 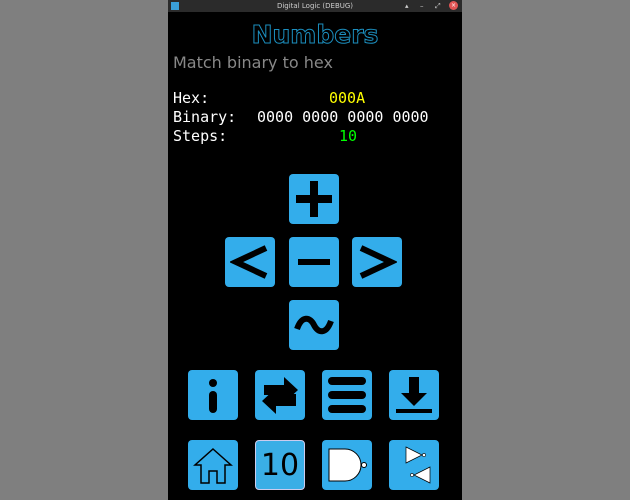 What do you see at coordinates (343, 117) in the screenshot?
I see `binary-value: 0000 0000 0000 0000` at bounding box center [343, 117].